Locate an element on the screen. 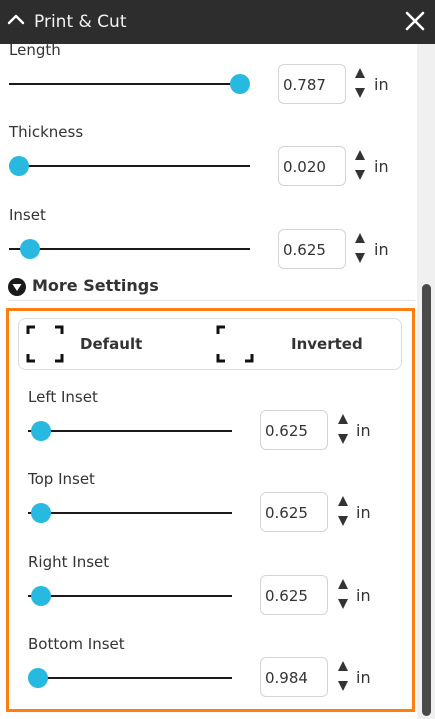 This screenshot has width=435, height=719. bottom-inset-input: 0.984 is located at coordinates (294, 677).